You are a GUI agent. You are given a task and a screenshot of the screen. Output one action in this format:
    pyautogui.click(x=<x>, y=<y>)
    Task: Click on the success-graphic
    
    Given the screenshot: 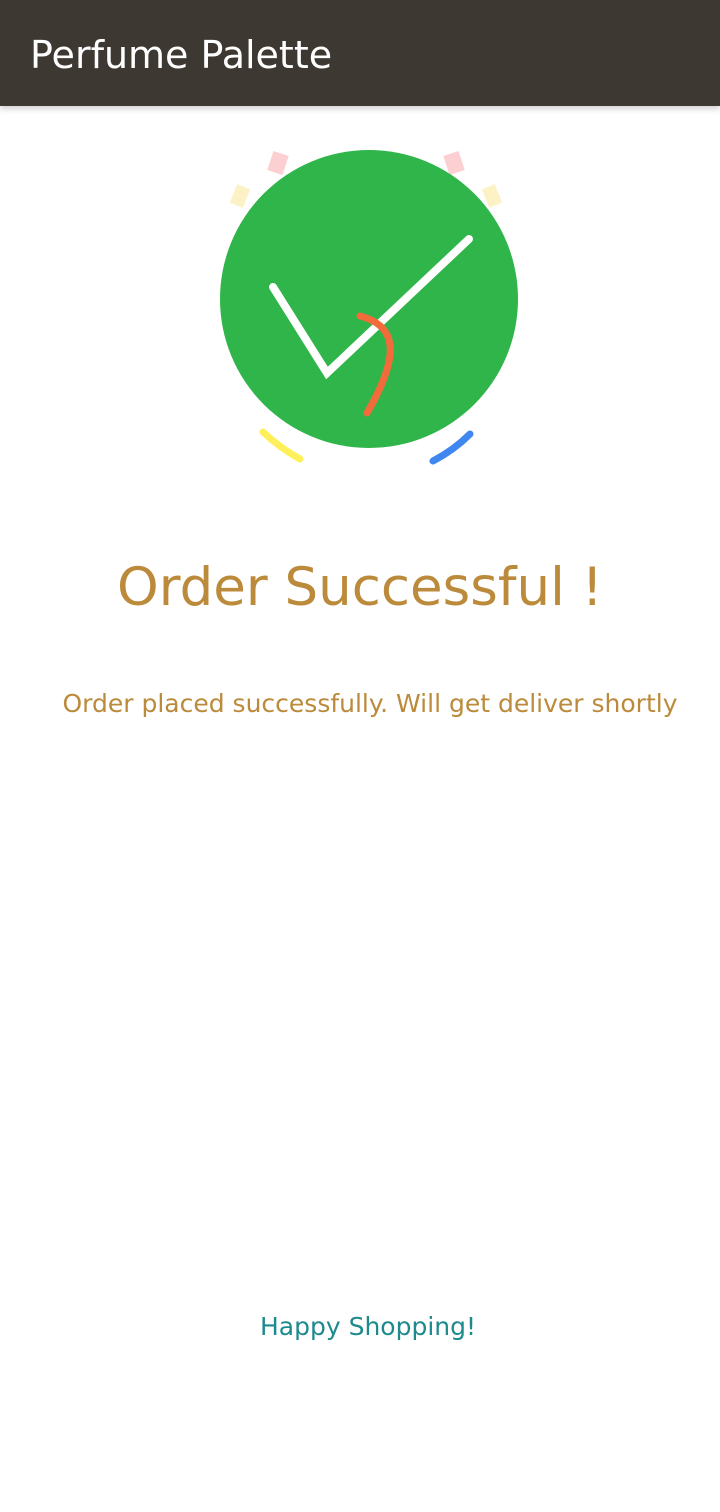 What is the action you would take?
    pyautogui.click(x=370, y=305)
    